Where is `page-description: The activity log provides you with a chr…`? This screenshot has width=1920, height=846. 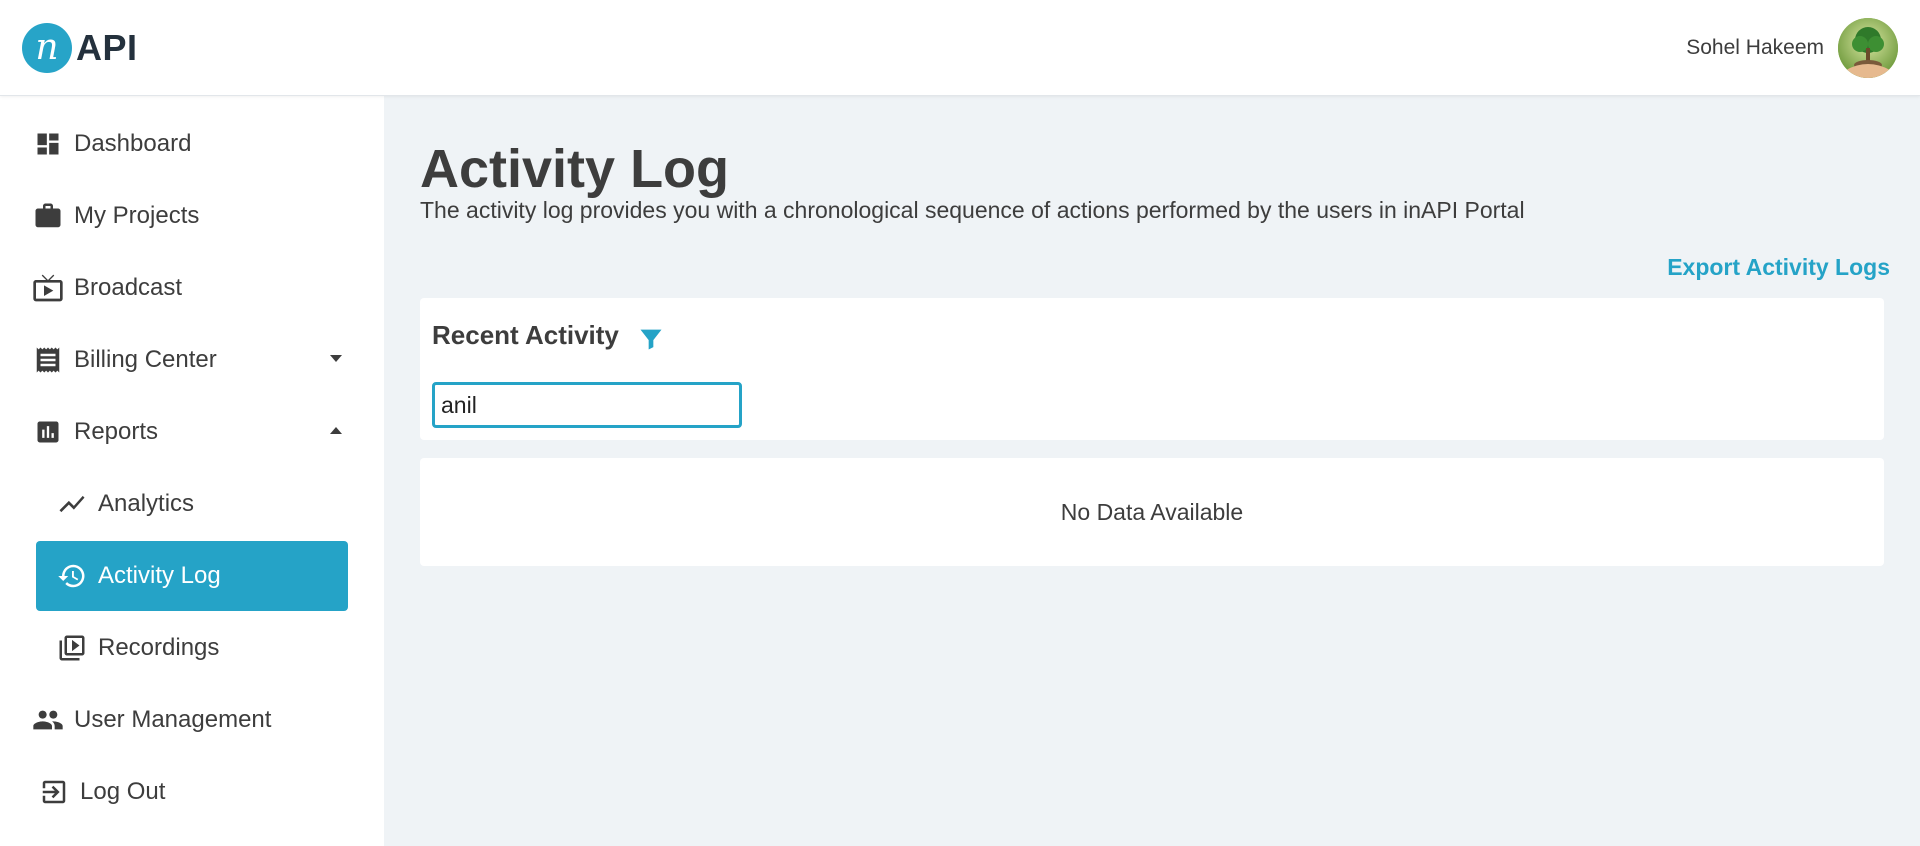 page-description: The activity log provides you with a chr… is located at coordinates (972, 210).